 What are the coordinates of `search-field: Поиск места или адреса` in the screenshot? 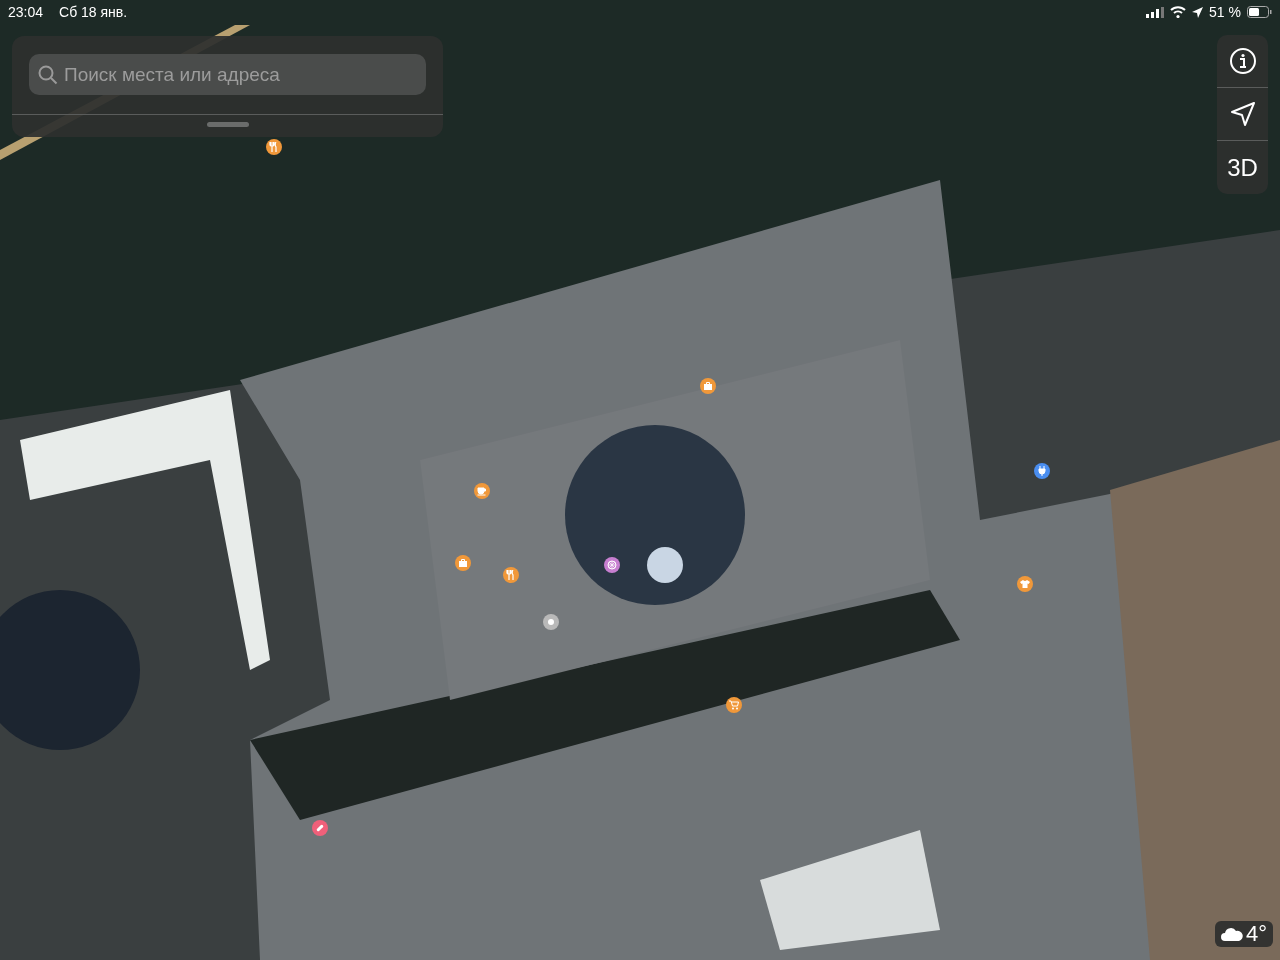 It's located at (227, 74).